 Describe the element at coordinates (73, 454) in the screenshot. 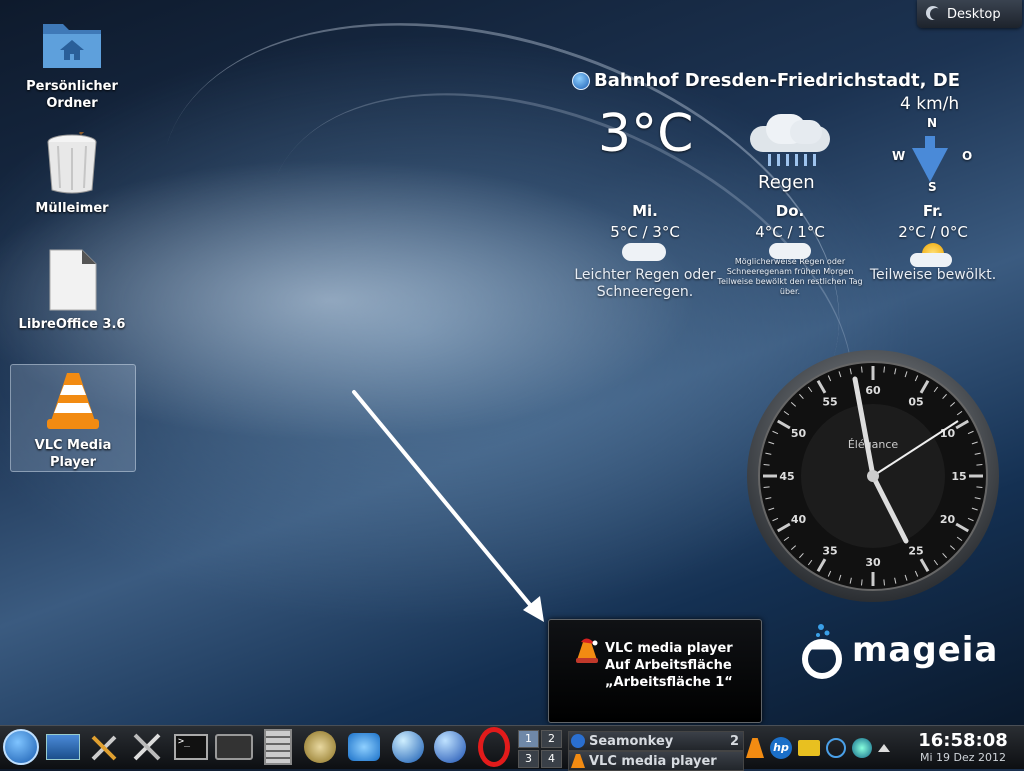

I see `desktop-icon-label: VLC Media Player` at that location.